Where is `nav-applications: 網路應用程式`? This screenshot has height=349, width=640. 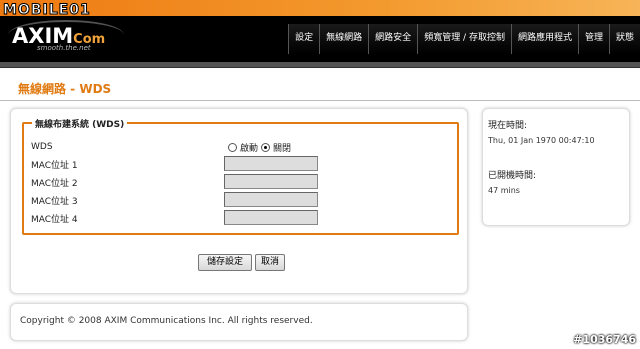 nav-applications: 網路應用程式 is located at coordinates (544, 39).